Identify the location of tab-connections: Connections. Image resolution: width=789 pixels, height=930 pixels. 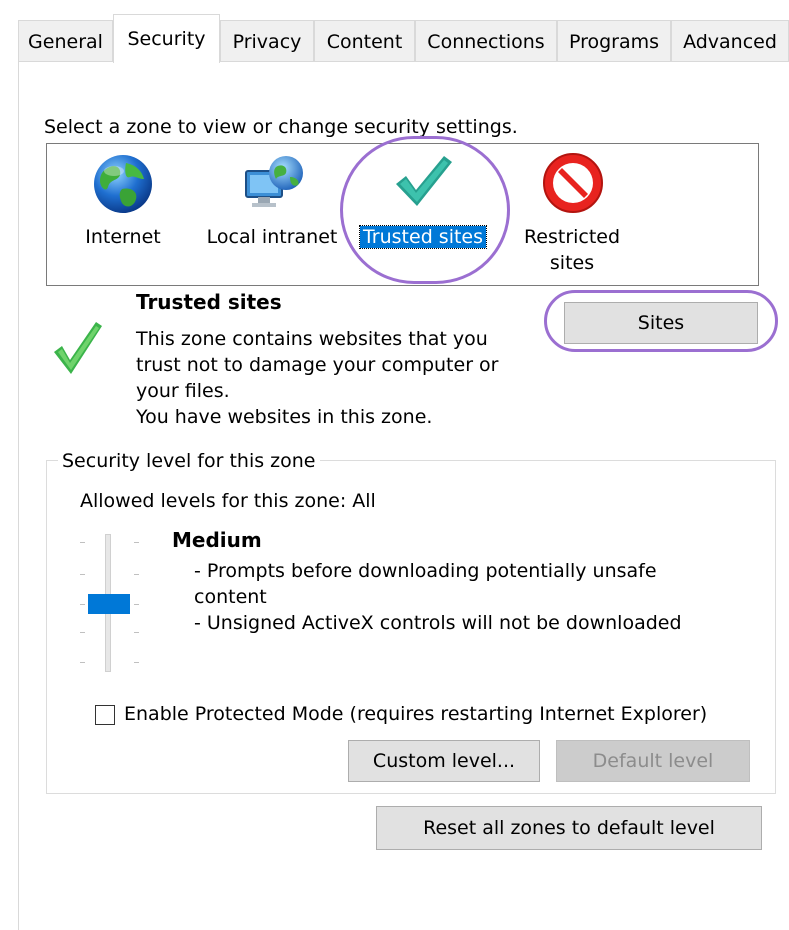
(486, 41).